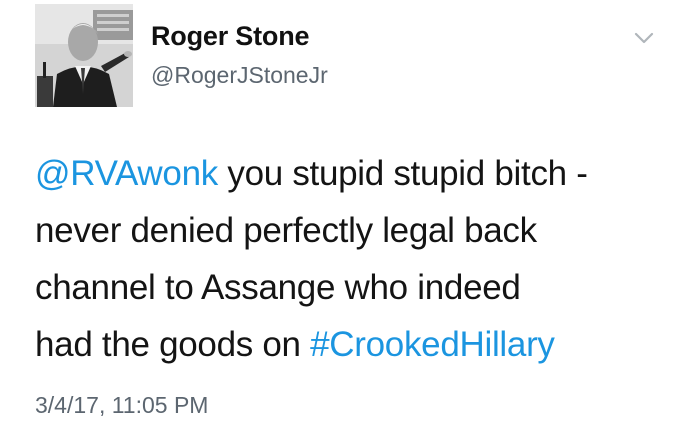  What do you see at coordinates (644, 38) in the screenshot?
I see `chevron-down-icon` at bounding box center [644, 38].